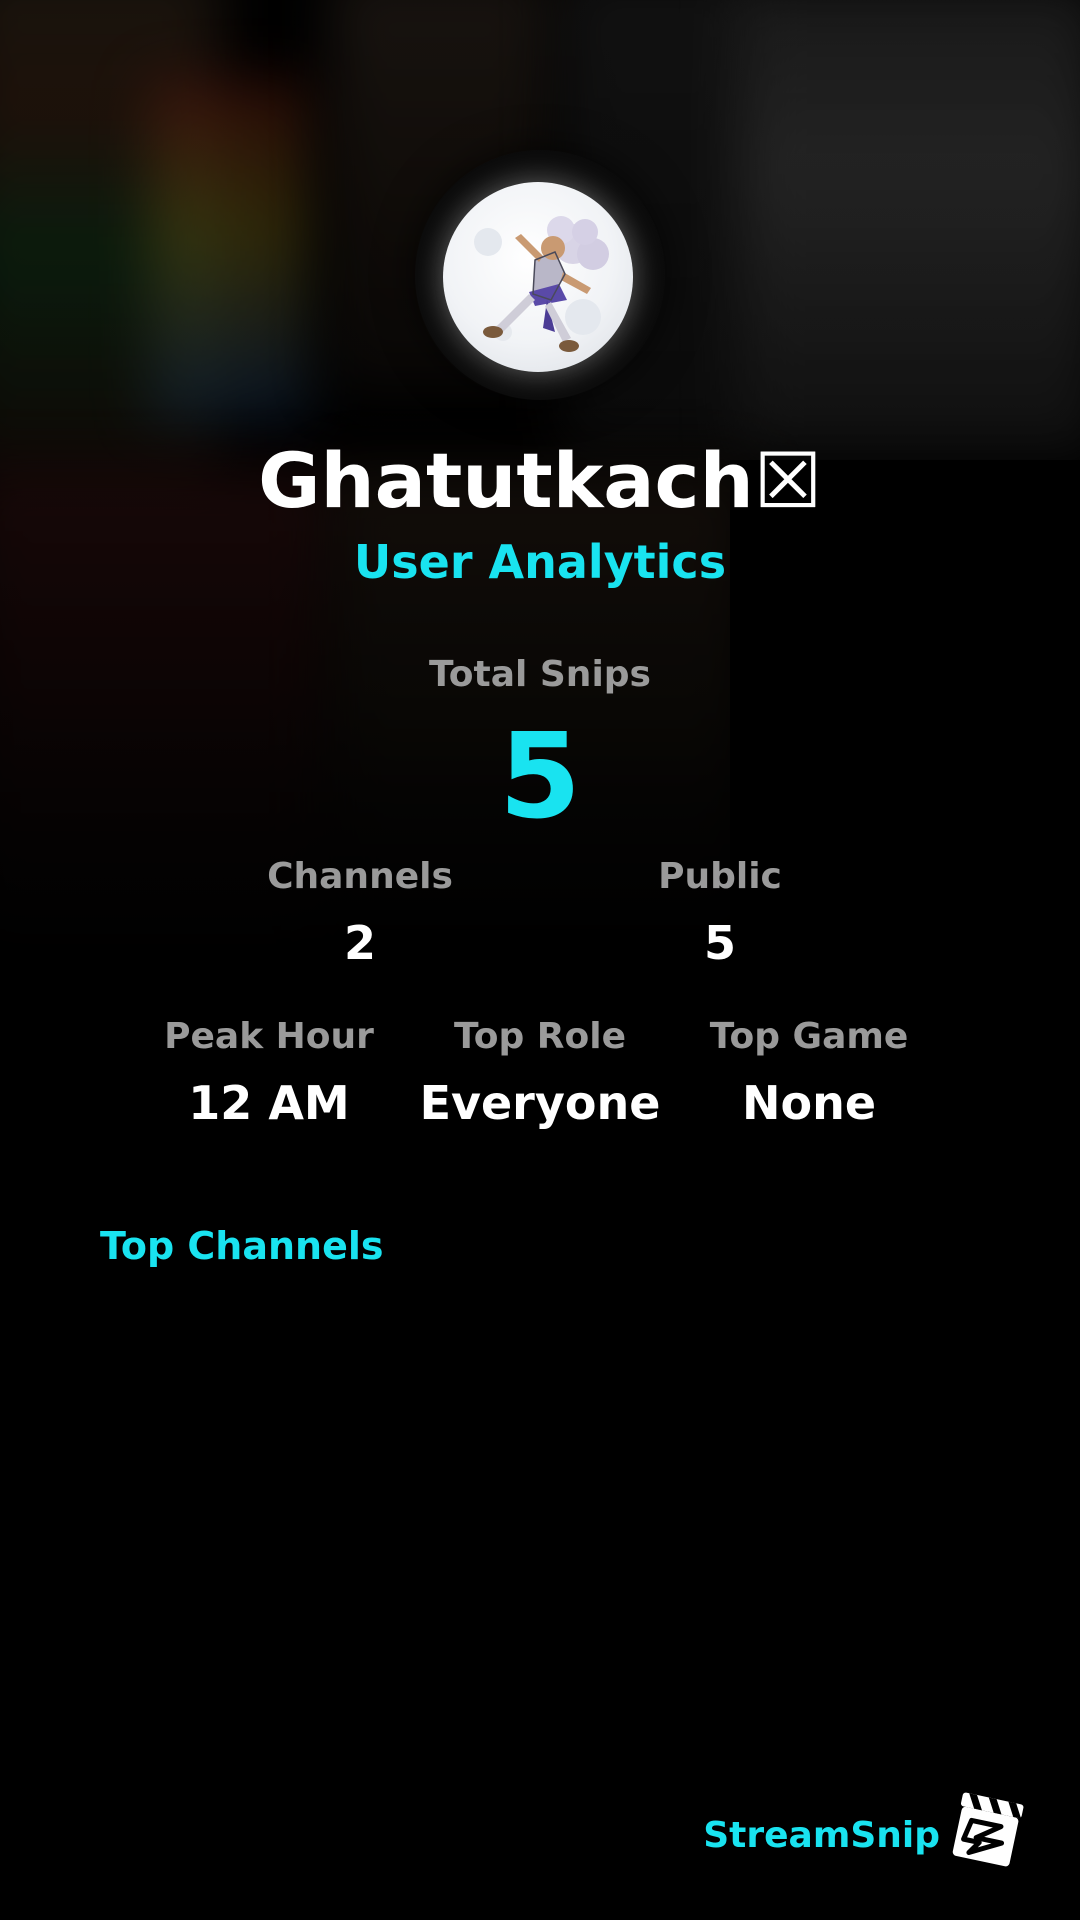 This screenshot has height=1920, width=1080. I want to click on total-snips-value: 5, so click(540, 776).